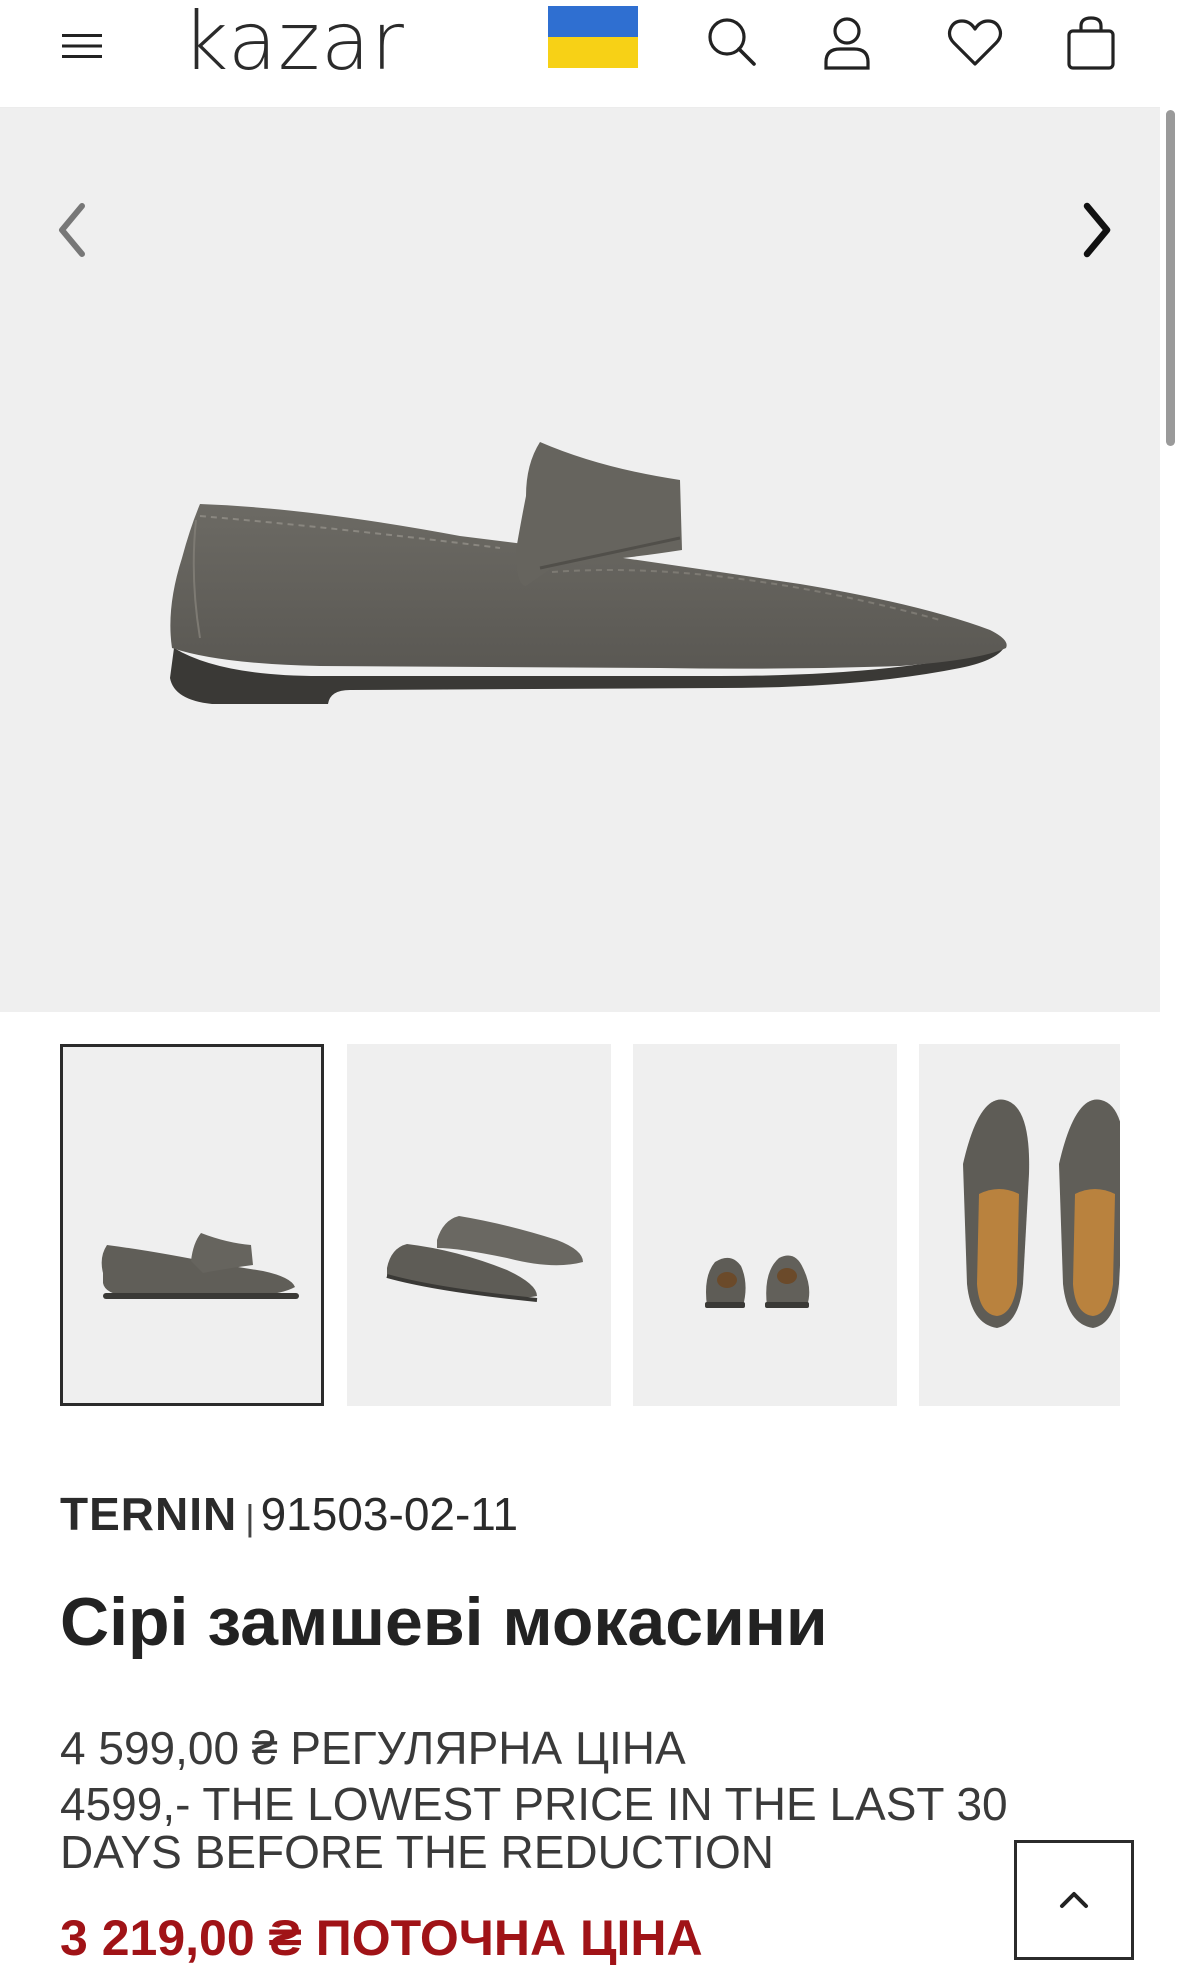 This screenshot has height=1969, width=1179. I want to click on current-price: 3 219,00 ₴ ПОТОЧНА ЦІНА, so click(381, 1938).